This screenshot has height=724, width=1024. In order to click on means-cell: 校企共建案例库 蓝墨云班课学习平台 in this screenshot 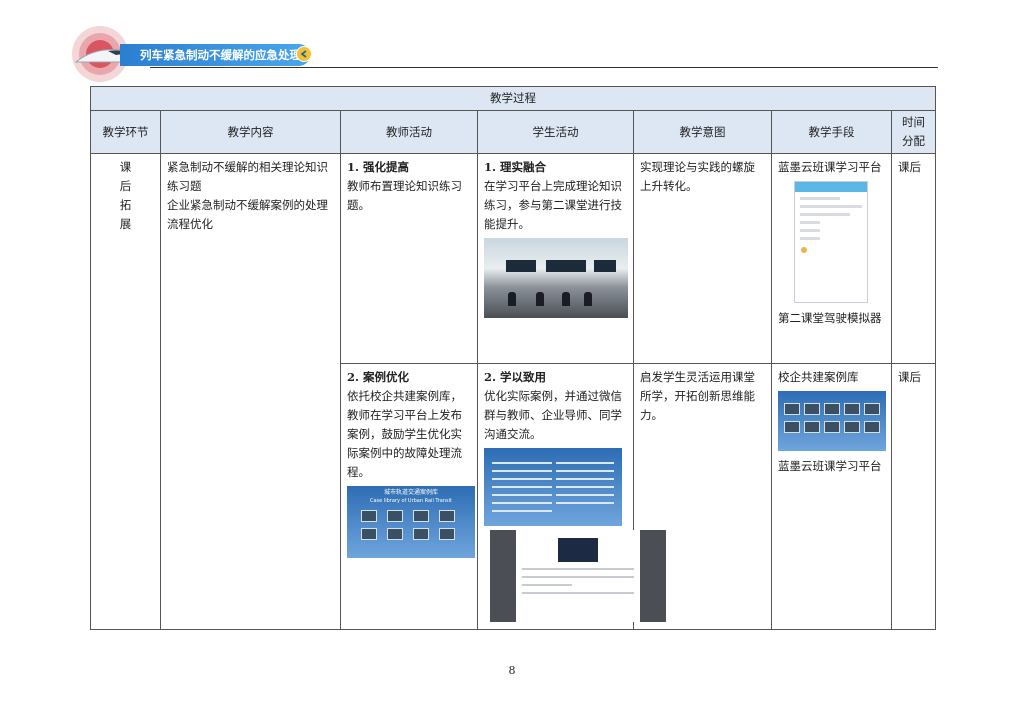, I will do `click(831, 496)`.